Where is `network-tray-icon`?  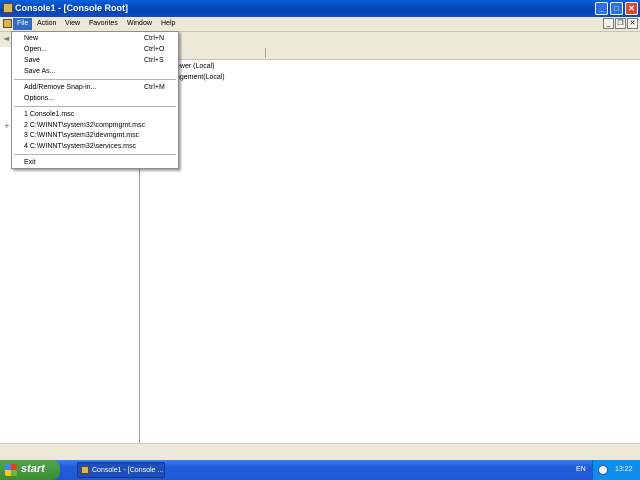
network-tray-icon is located at coordinates (603, 470).